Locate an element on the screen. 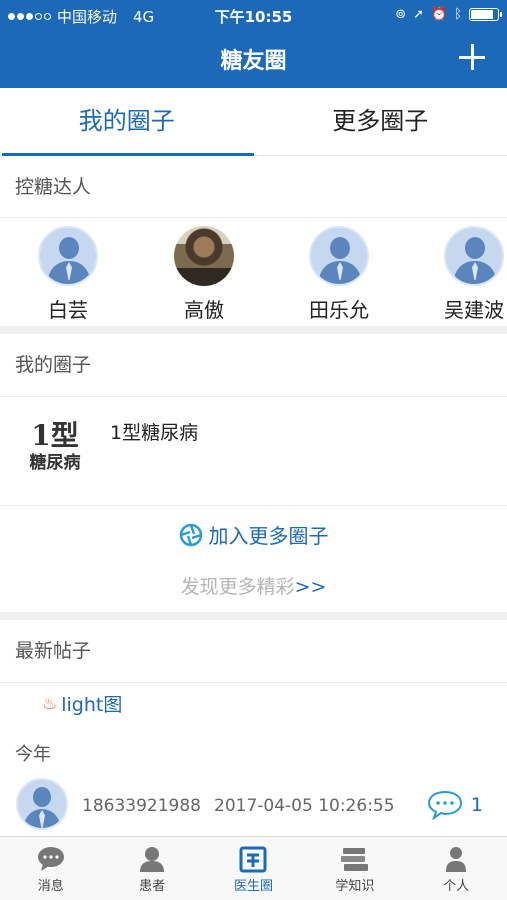  tab-more-circles: 更多圈子 is located at coordinates (380, 121).